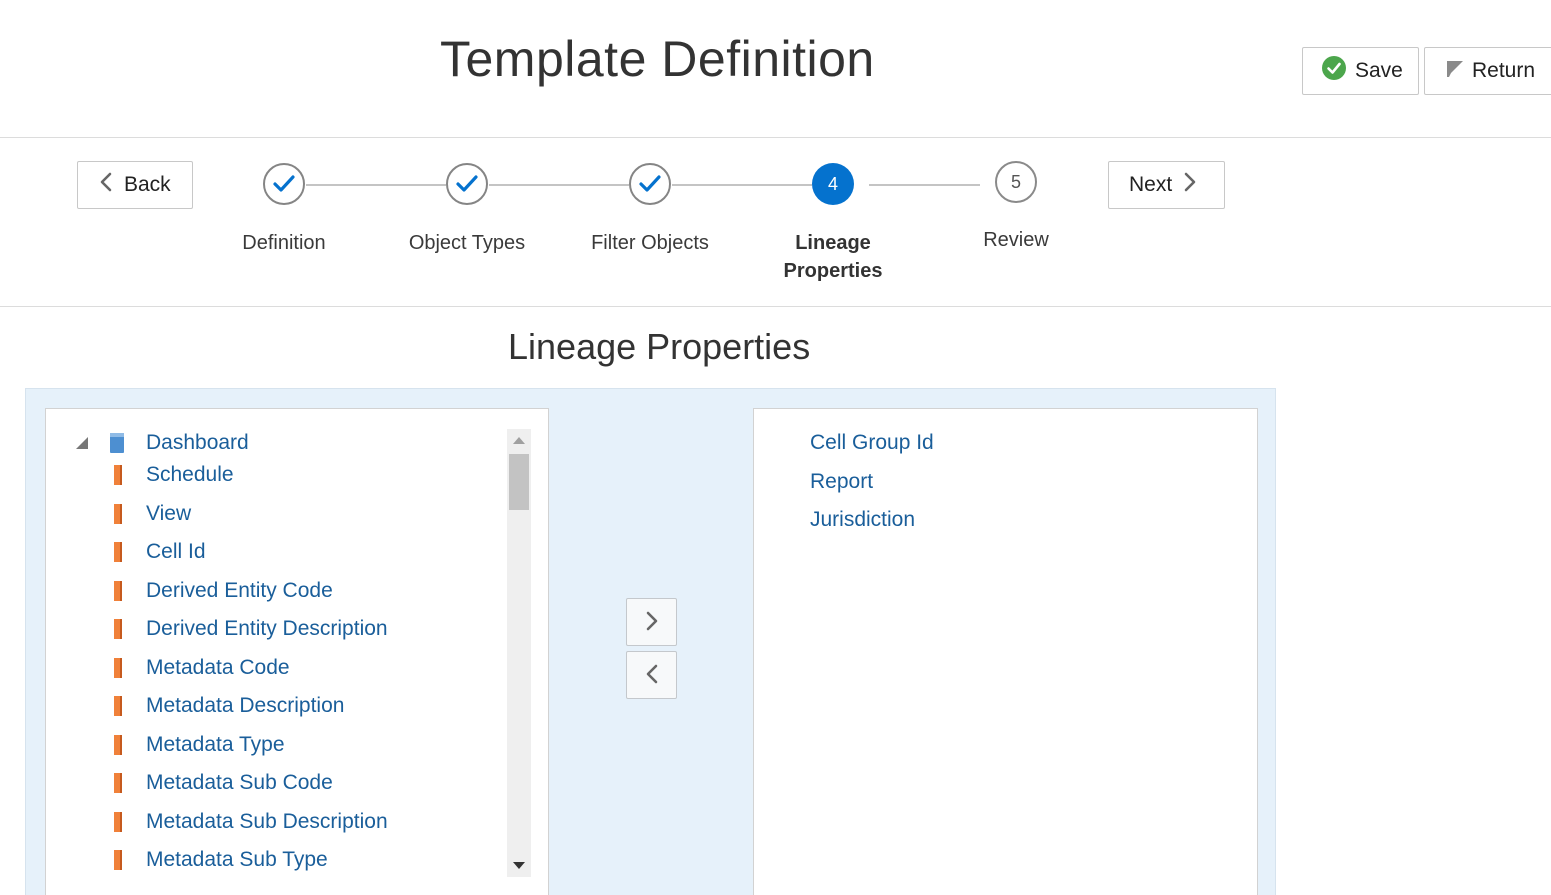 This screenshot has width=1551, height=895. Describe the element at coordinates (215, 744) in the screenshot. I see `list-item-label: Metadata Type` at that location.